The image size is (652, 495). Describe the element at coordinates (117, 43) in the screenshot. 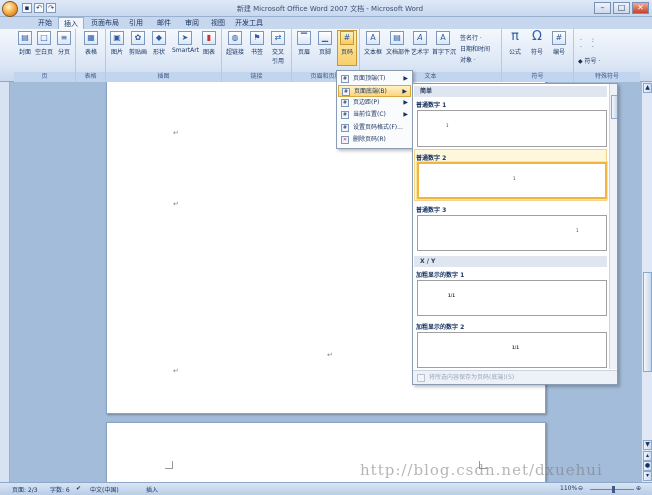

I see `picture-button: ▣ 图片` at that location.